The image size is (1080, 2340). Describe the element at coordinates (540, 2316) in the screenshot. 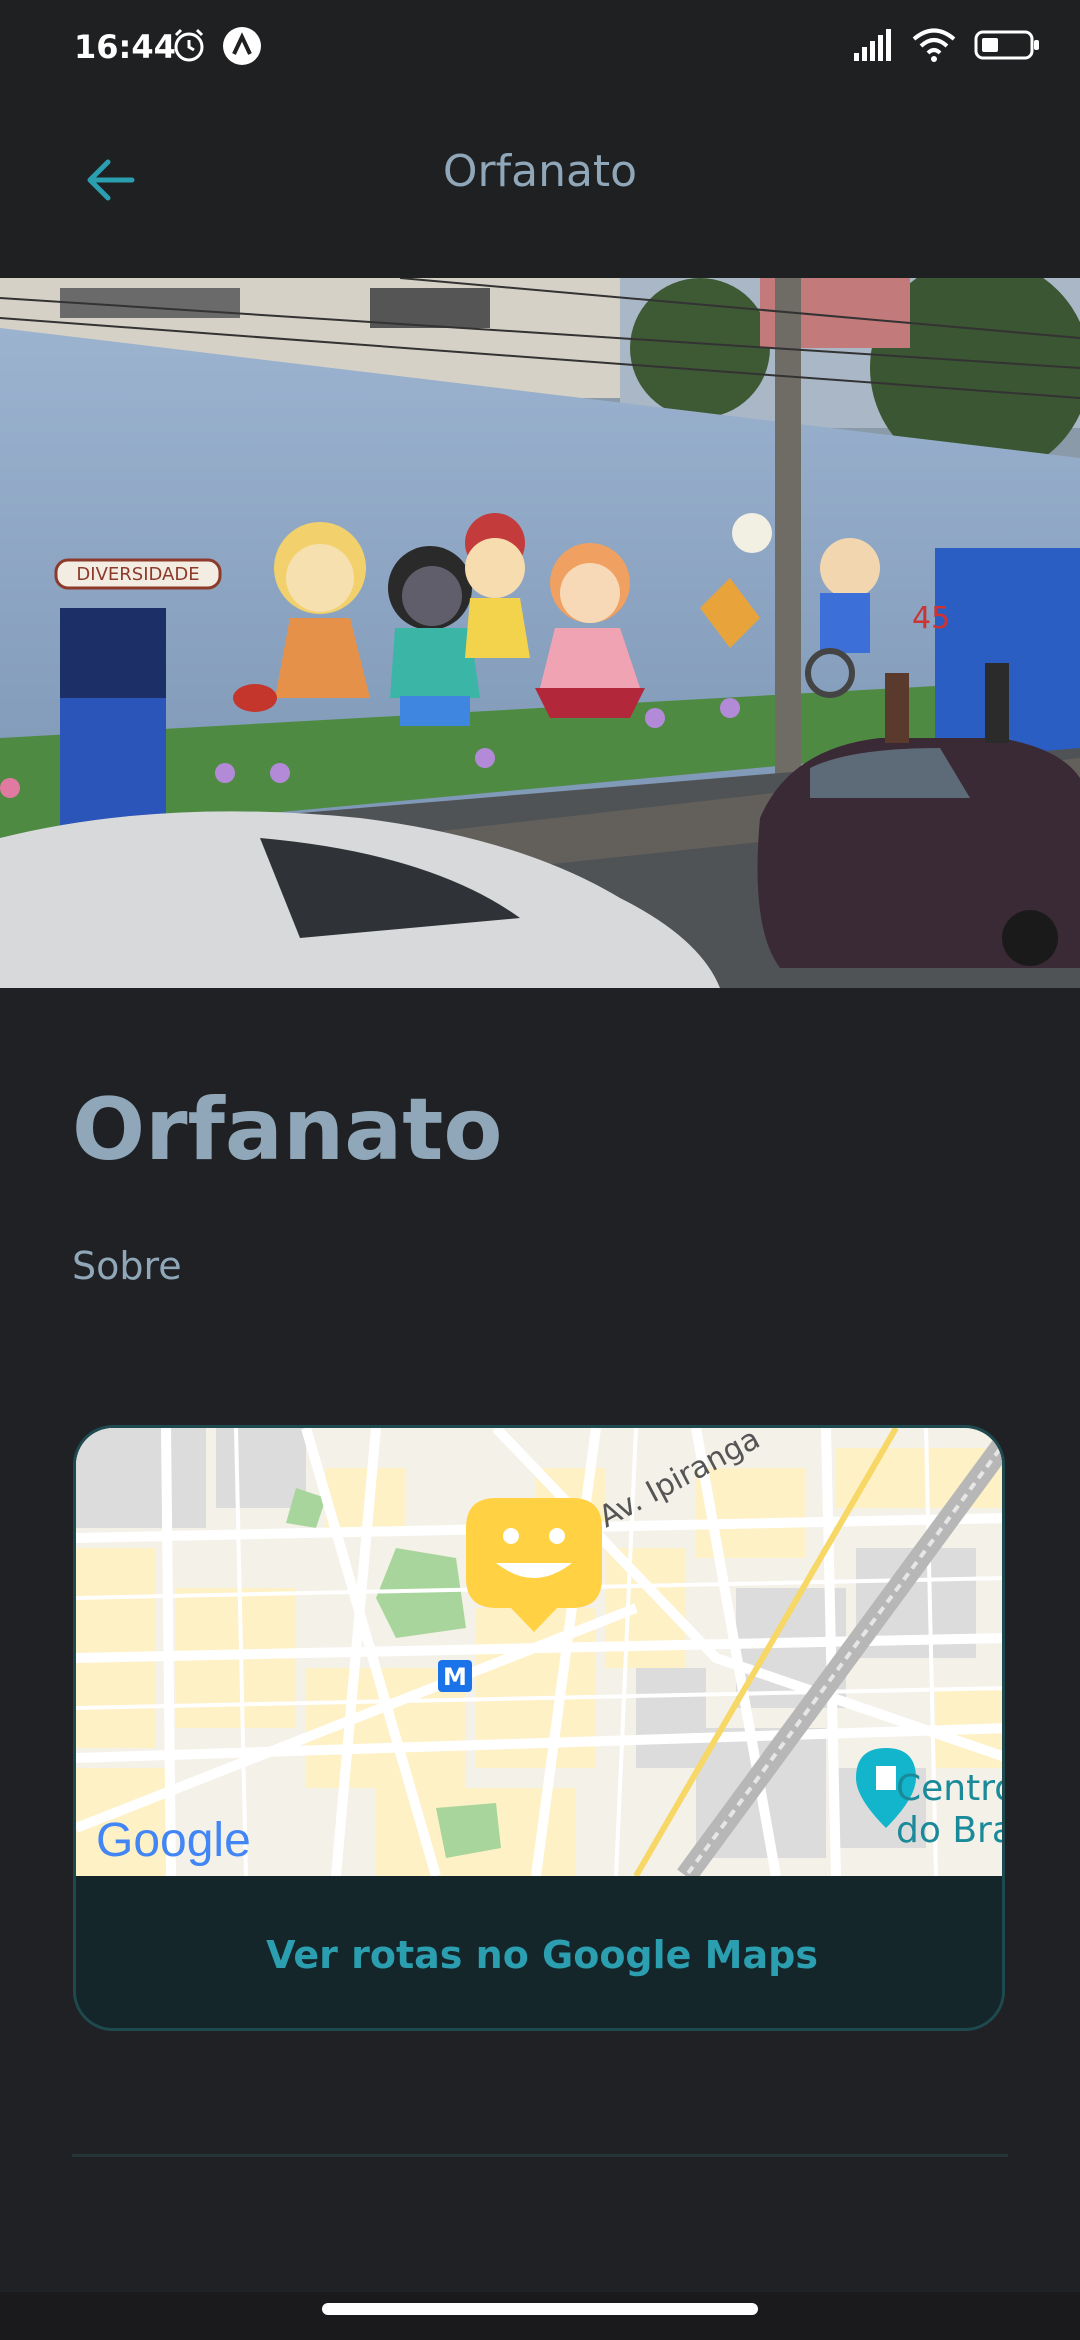

I see `navigation-bar` at that location.